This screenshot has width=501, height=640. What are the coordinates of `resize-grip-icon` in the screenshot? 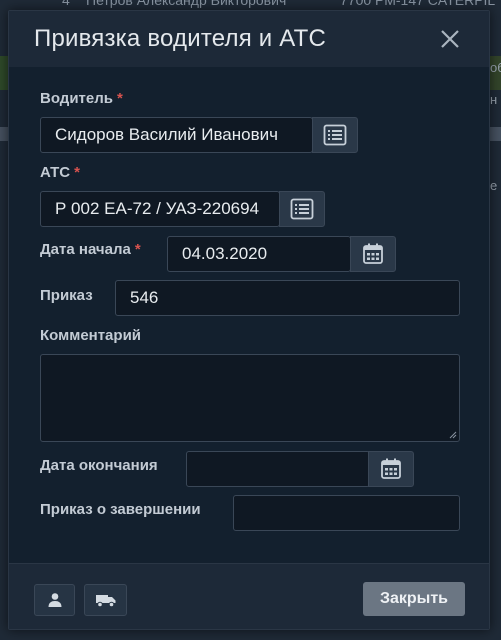 It's located at (453, 435).